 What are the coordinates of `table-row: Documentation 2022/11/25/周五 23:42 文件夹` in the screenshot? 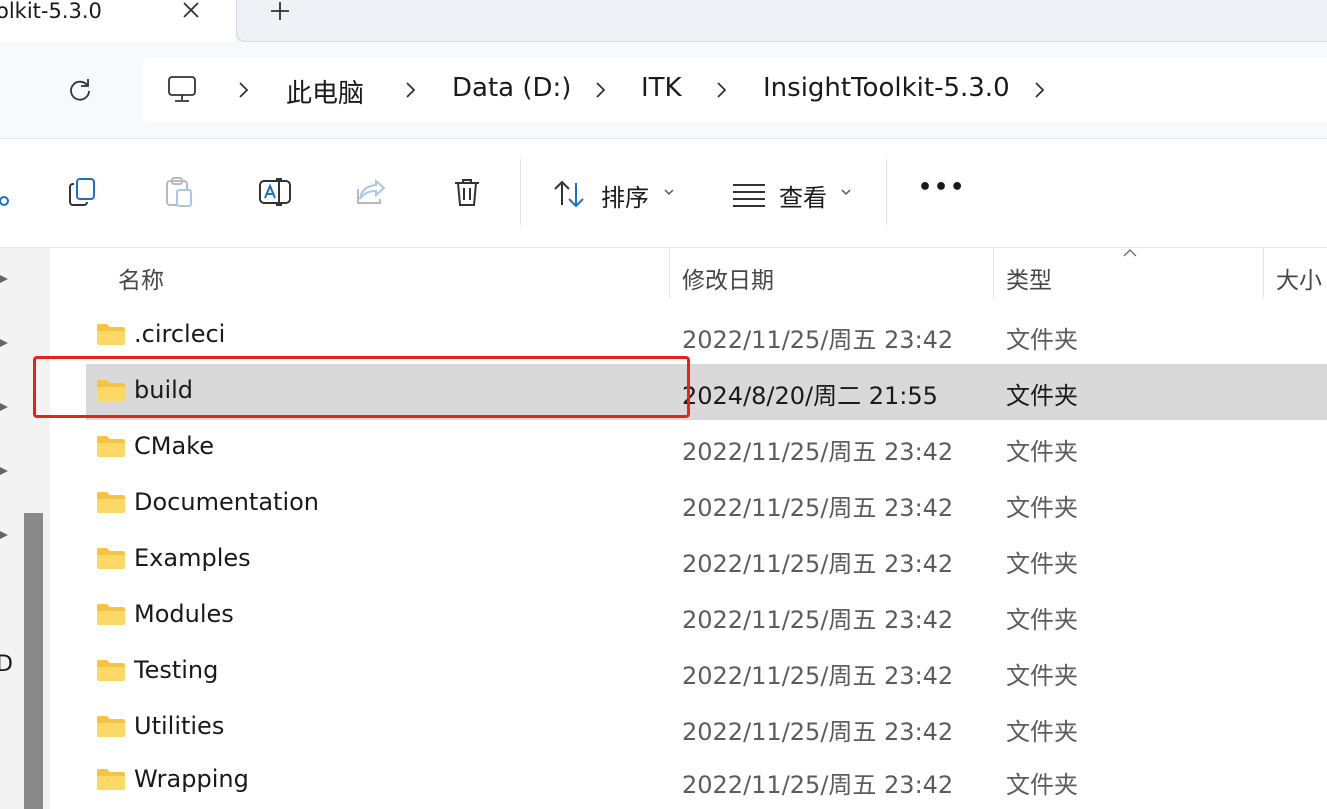 It's located at (706, 504).